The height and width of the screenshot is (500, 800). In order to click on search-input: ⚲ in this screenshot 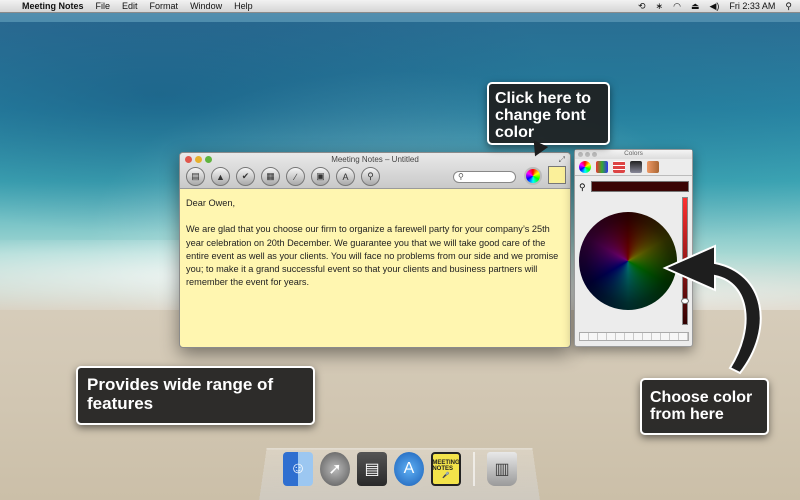, I will do `click(484, 177)`.